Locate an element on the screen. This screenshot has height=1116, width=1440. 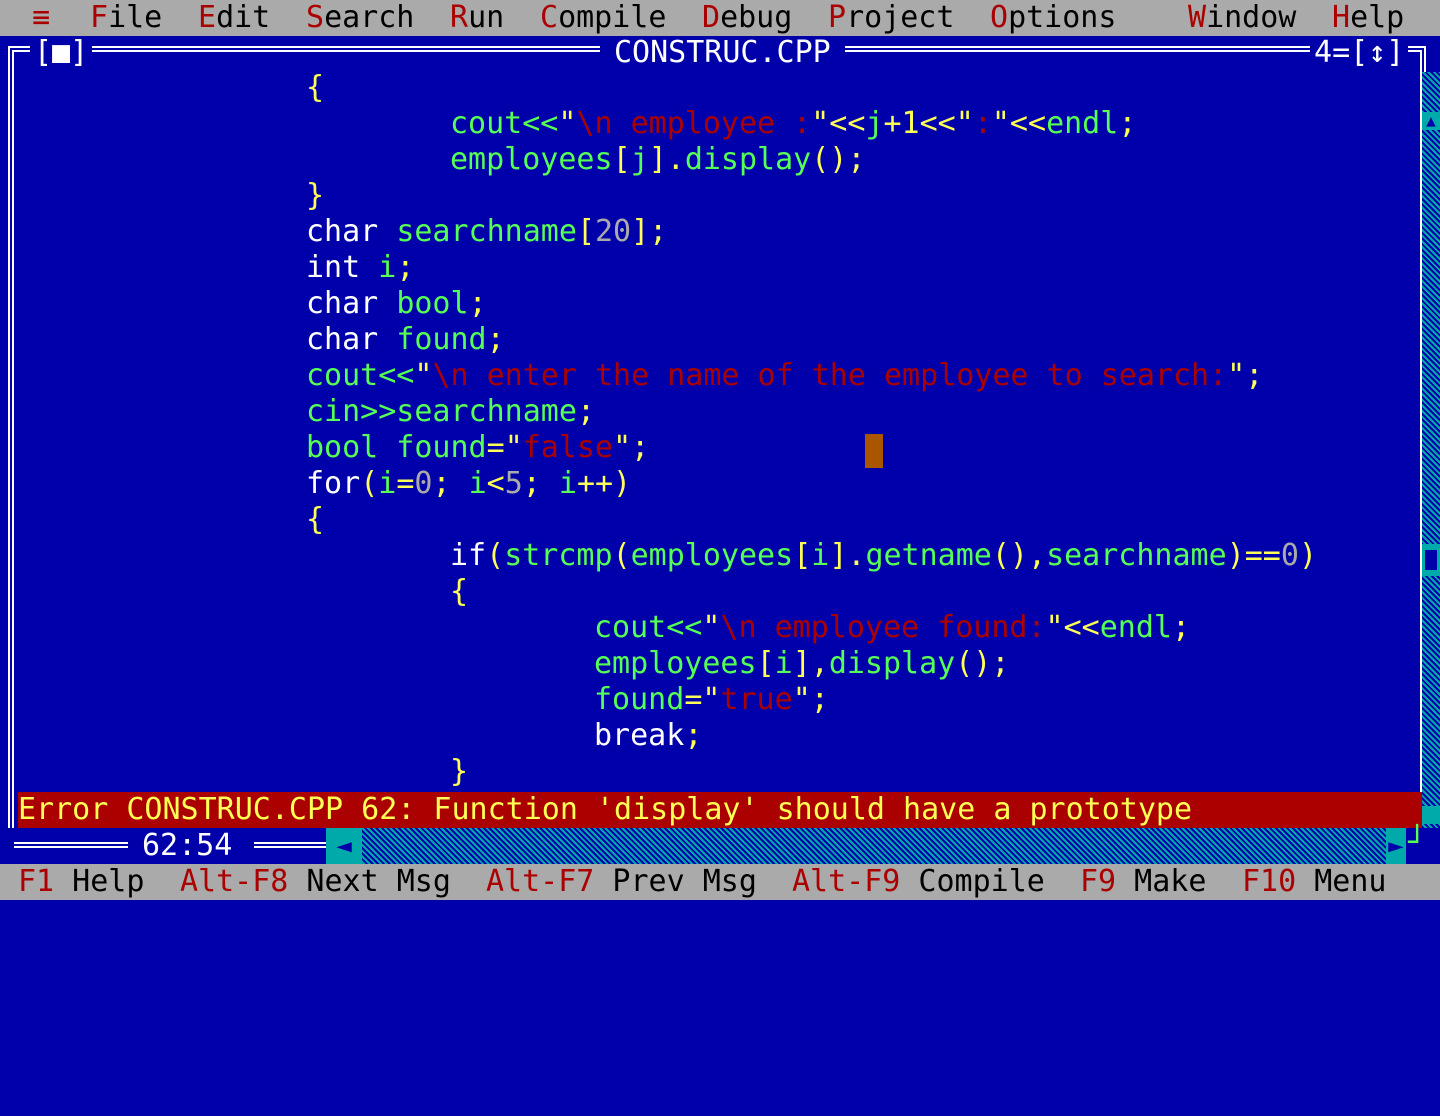
code-token: getname is located at coordinates (928, 555).